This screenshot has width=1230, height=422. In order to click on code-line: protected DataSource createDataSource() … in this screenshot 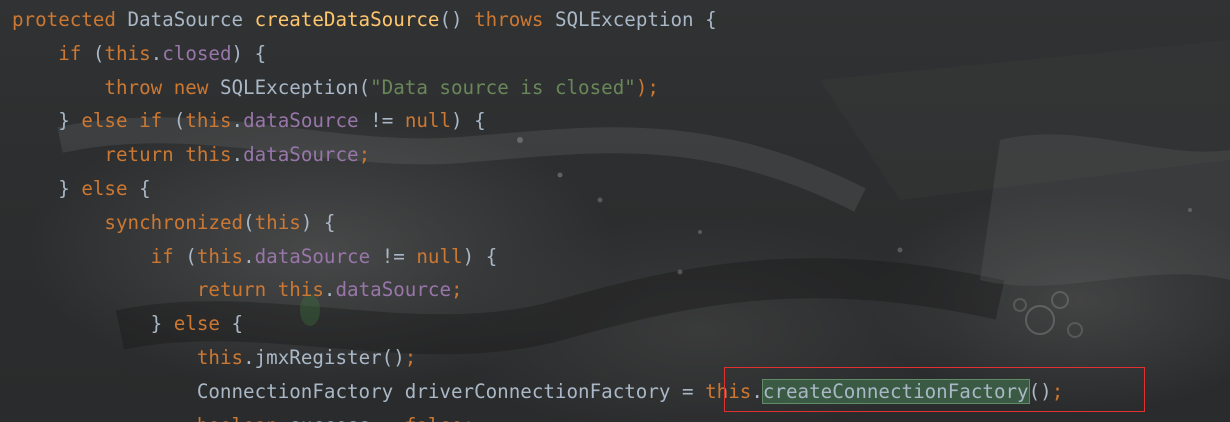, I will do `click(537, 20)`.